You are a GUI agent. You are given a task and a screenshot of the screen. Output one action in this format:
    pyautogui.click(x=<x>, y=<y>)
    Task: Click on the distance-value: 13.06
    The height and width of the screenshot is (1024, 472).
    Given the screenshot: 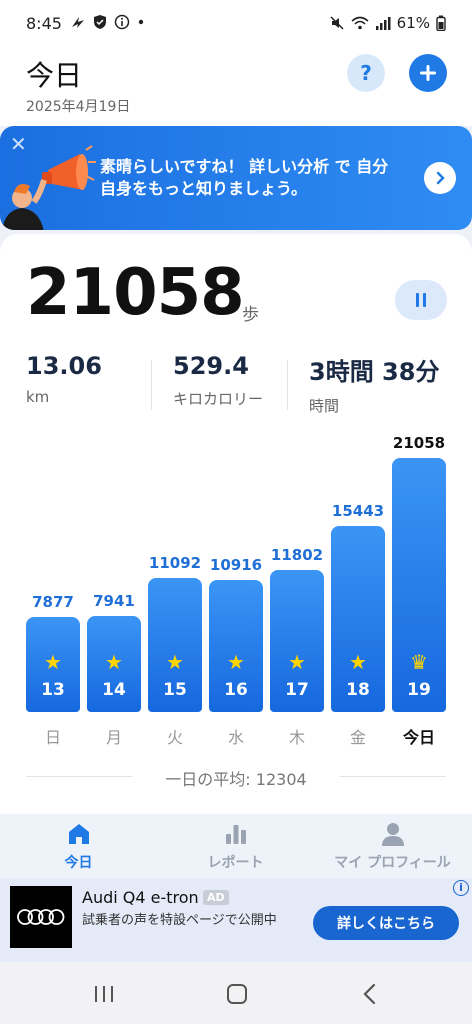 What is the action you would take?
    pyautogui.click(x=64, y=366)
    